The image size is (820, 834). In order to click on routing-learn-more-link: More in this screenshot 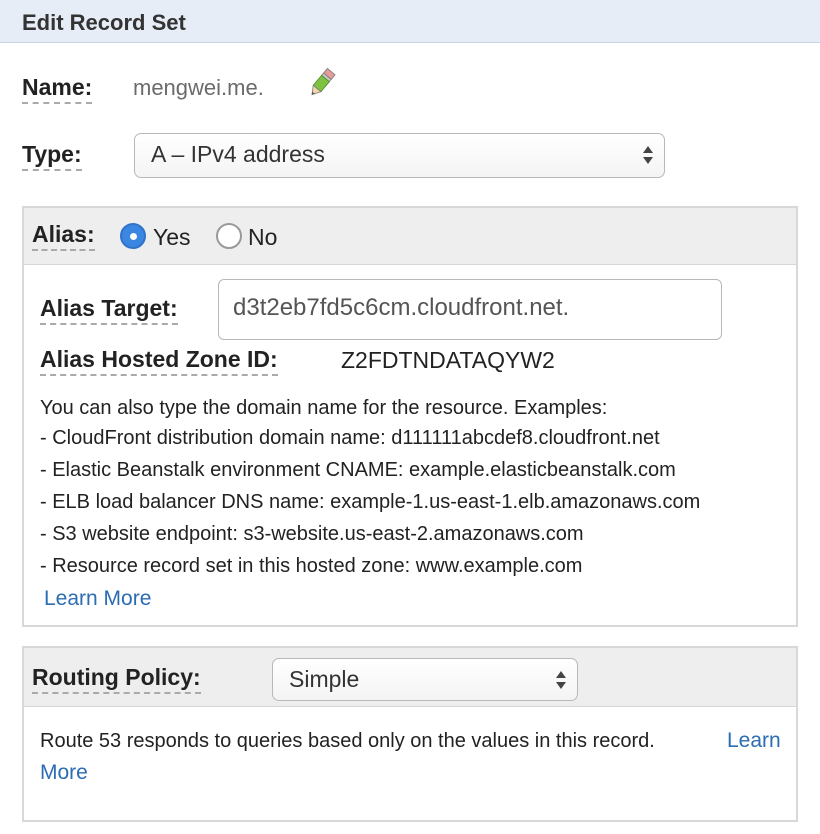, I will do `click(64, 773)`.